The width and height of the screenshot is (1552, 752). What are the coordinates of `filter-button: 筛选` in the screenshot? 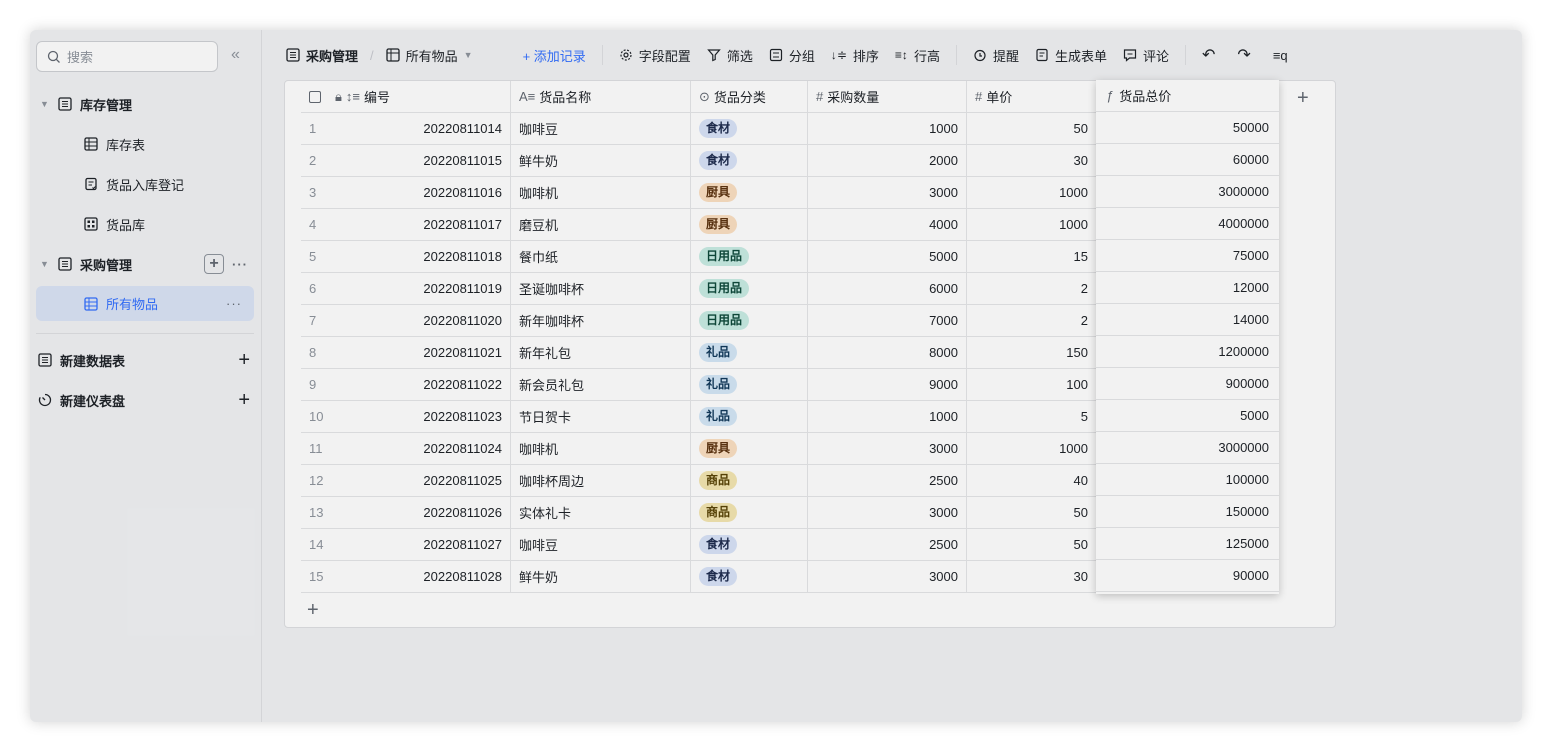 It's located at (730, 55).